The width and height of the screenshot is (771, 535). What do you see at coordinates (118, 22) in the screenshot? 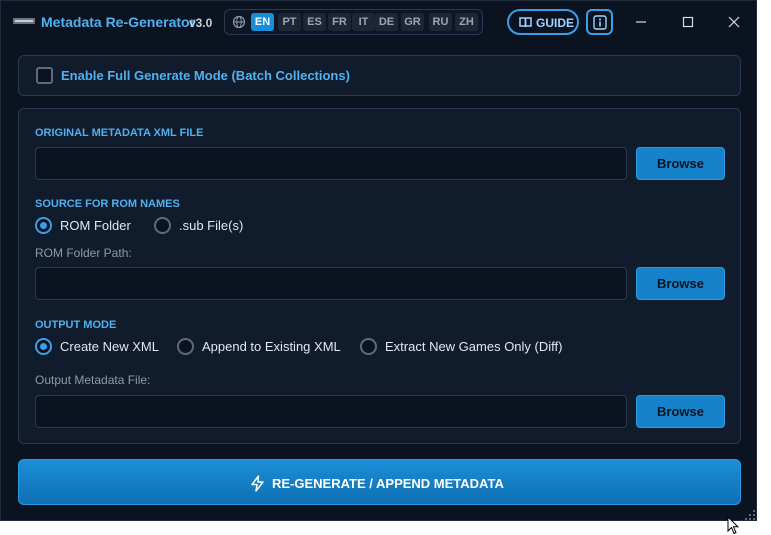
I see `app-title: Metadata Re-Generator` at bounding box center [118, 22].